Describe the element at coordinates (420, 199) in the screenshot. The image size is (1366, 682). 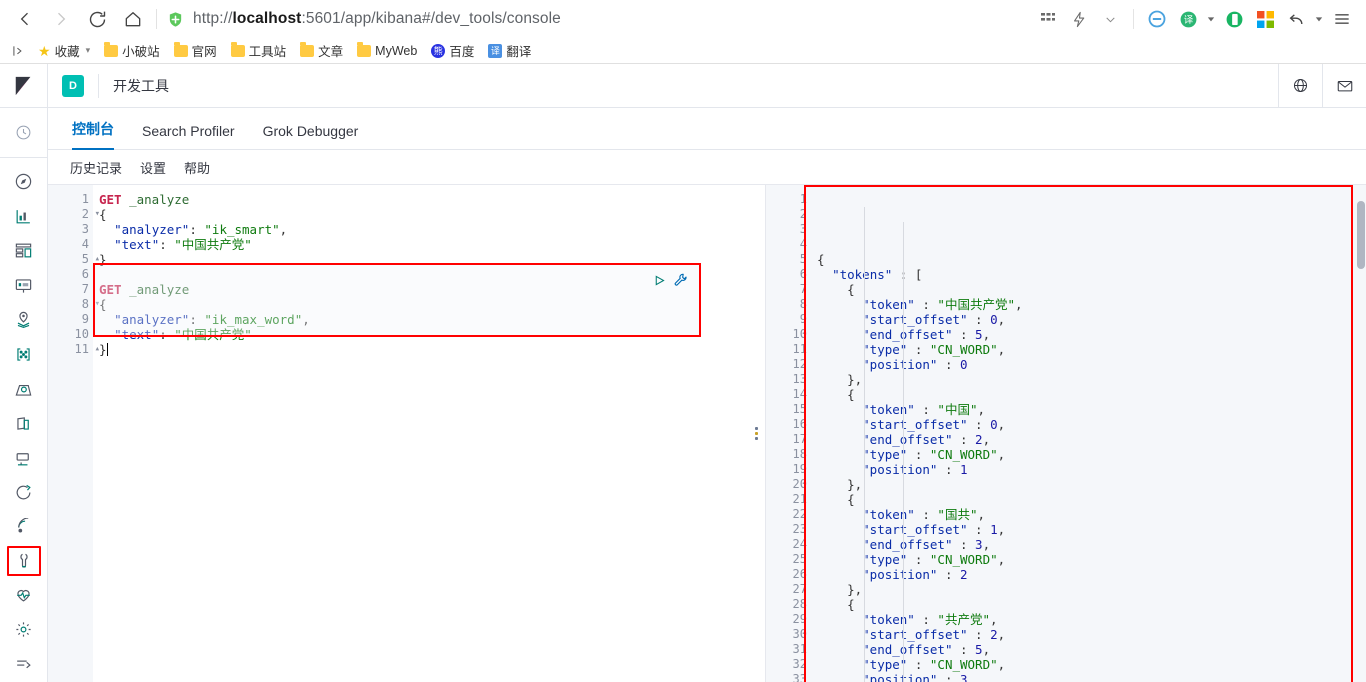
I see `code-line: GET _analyze` at that location.